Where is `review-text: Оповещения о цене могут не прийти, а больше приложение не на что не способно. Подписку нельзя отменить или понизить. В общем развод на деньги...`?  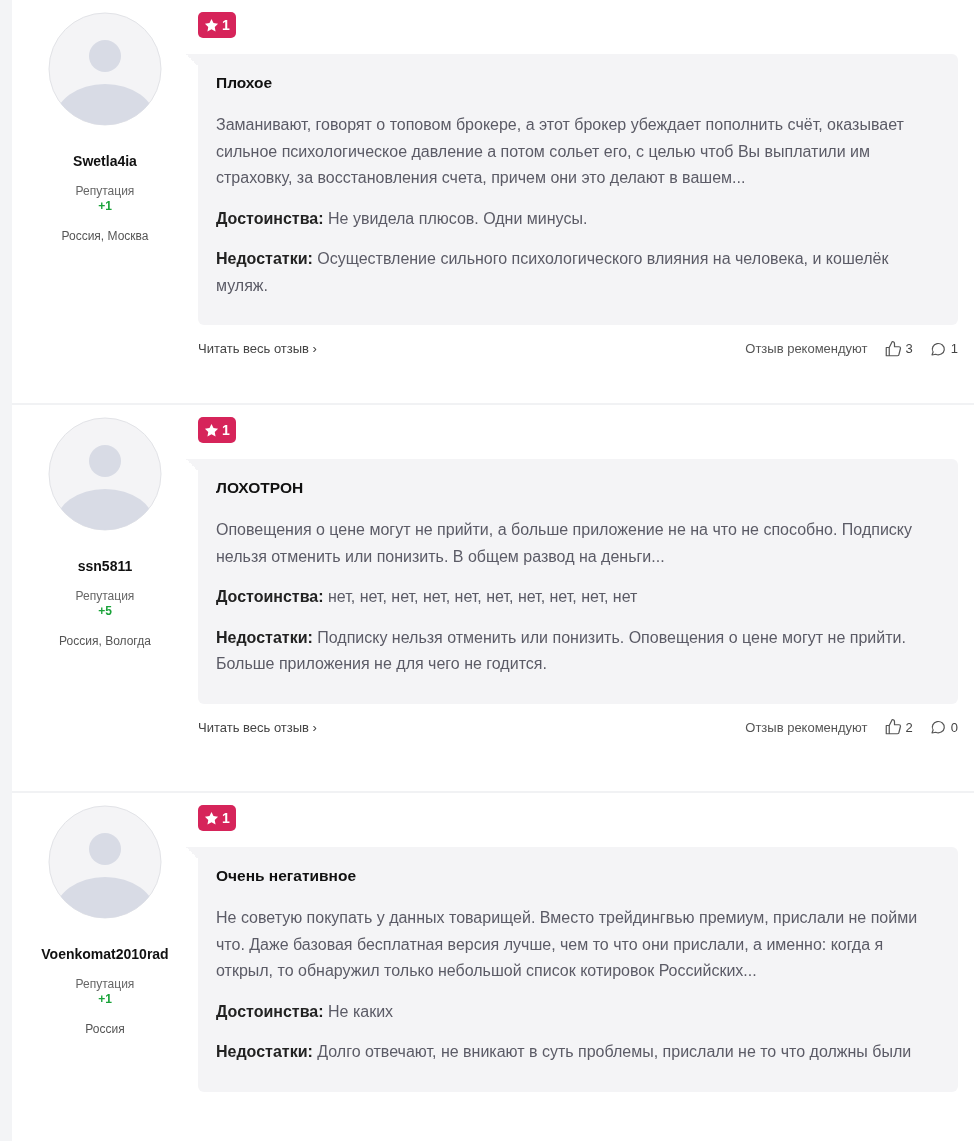 review-text: Оповещения о цене могут не прийти, а больше приложение не на что не способно. Подписку нельзя отменить или понизить. В общем развод на деньги... is located at coordinates (564, 543).